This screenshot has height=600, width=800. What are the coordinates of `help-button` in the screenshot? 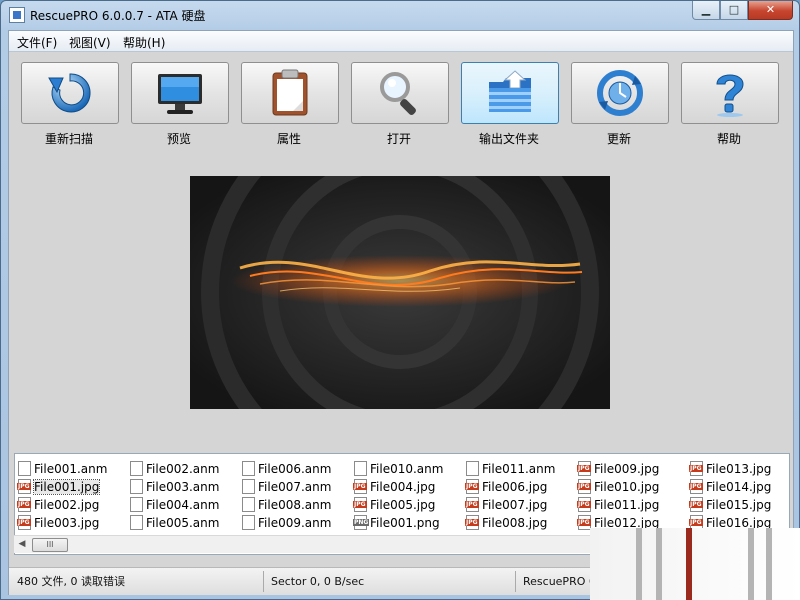 It's located at (730, 93).